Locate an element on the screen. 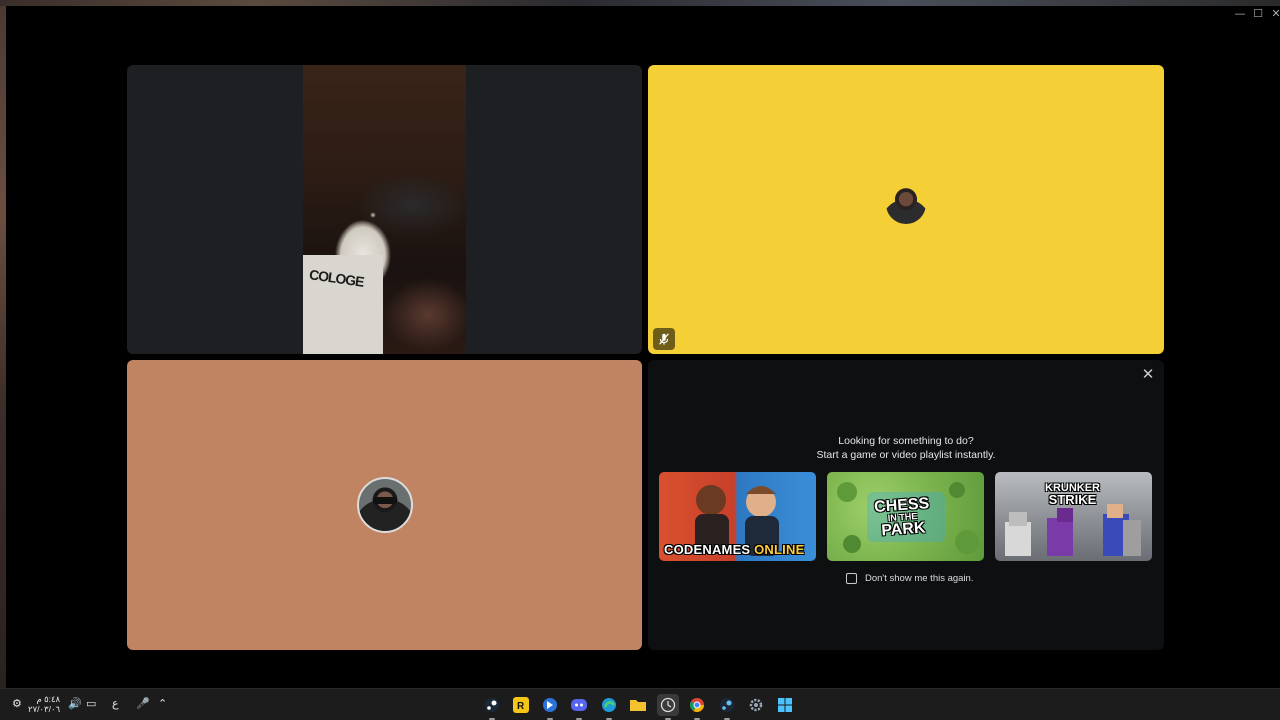  display-icon: ▭ is located at coordinates (91, 704).